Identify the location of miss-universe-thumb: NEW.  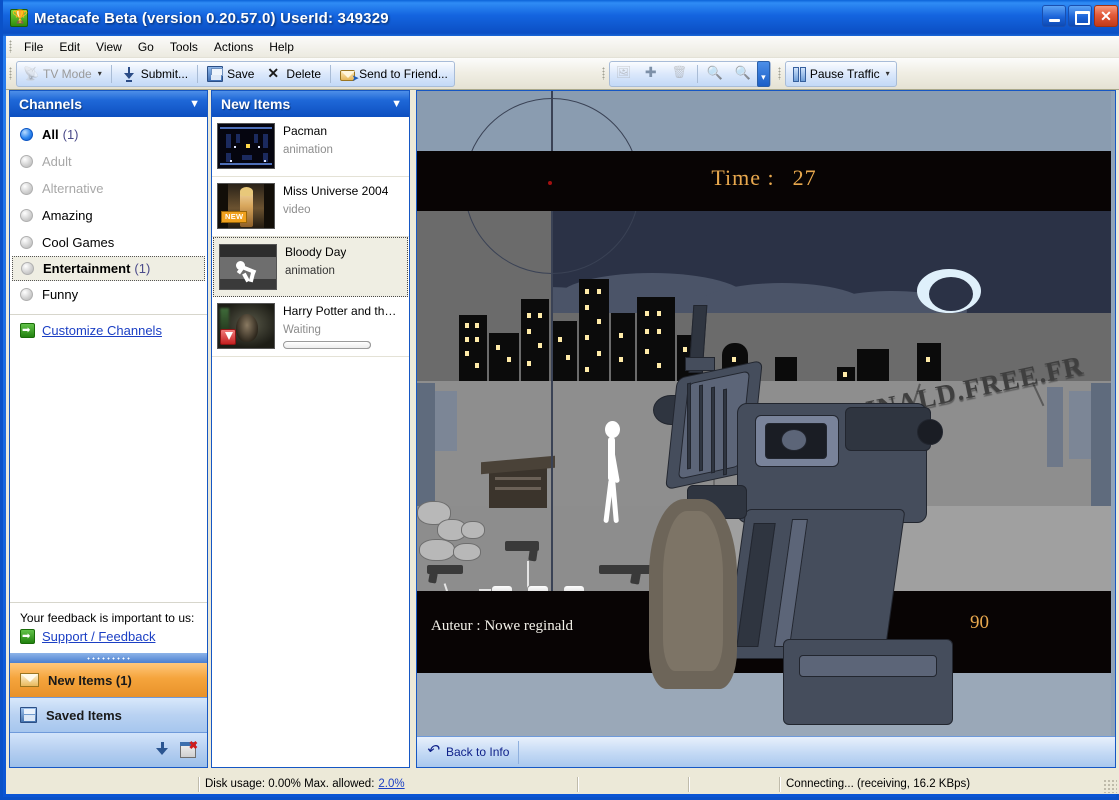
(246, 206).